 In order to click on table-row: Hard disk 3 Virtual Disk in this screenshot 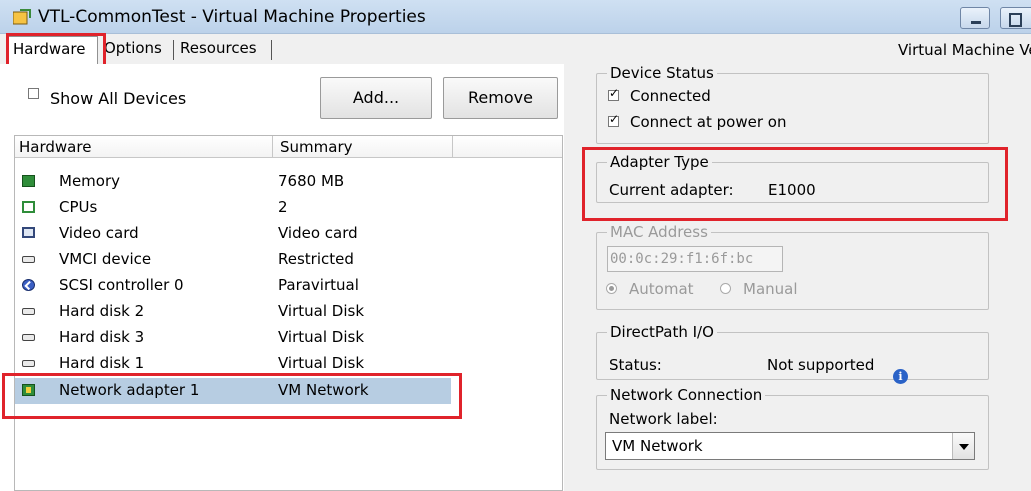, I will do `click(288, 338)`.